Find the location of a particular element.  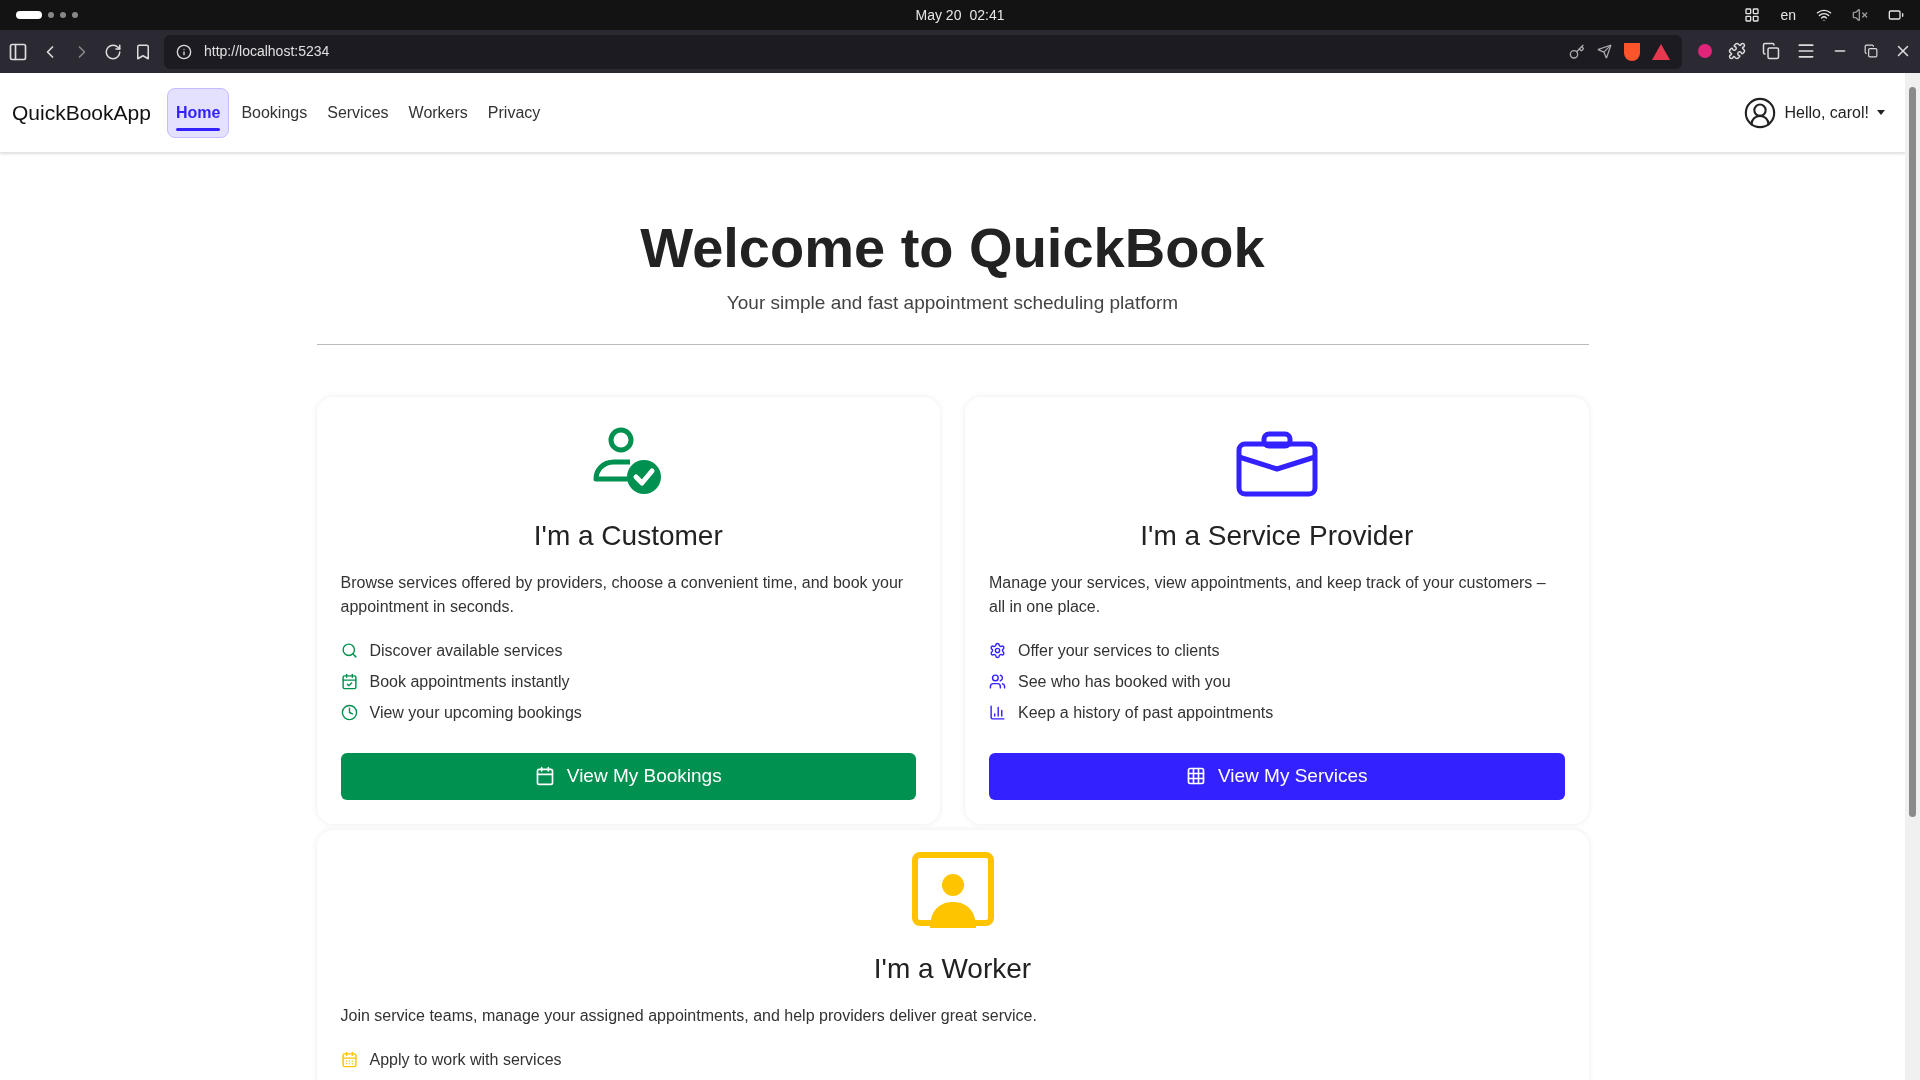

restore-icon is located at coordinates (1871, 51).